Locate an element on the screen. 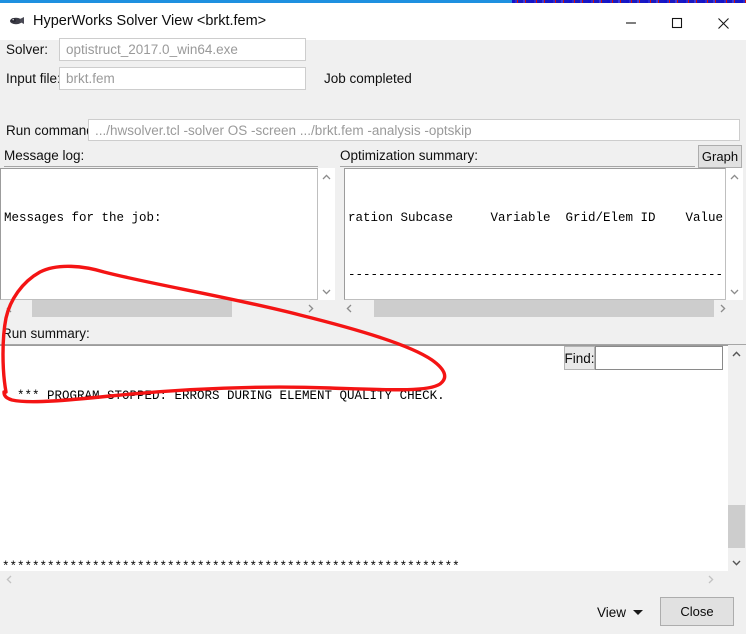  log-line: Messages for the job: is located at coordinates (83, 218).